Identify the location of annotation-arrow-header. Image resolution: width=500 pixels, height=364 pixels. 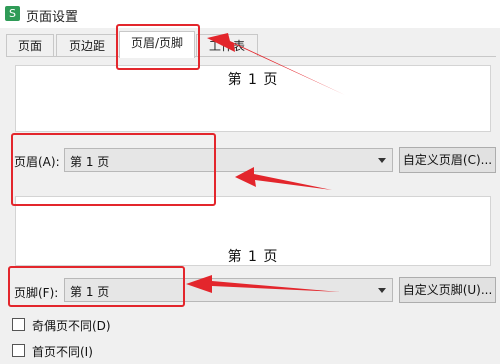
(283, 178).